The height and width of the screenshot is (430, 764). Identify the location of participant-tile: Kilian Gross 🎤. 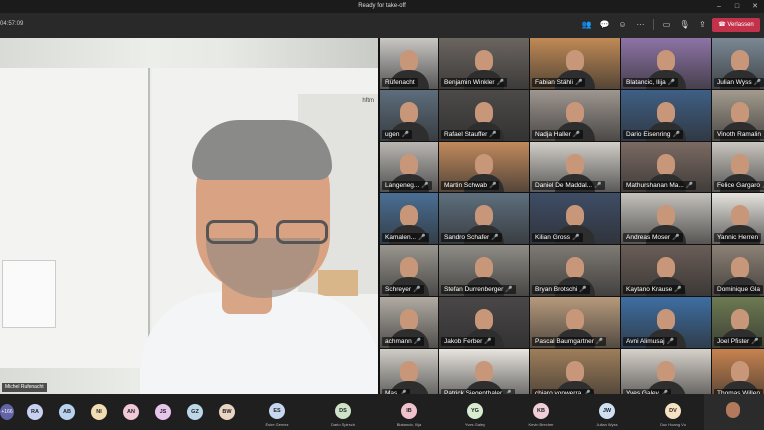
(575, 219).